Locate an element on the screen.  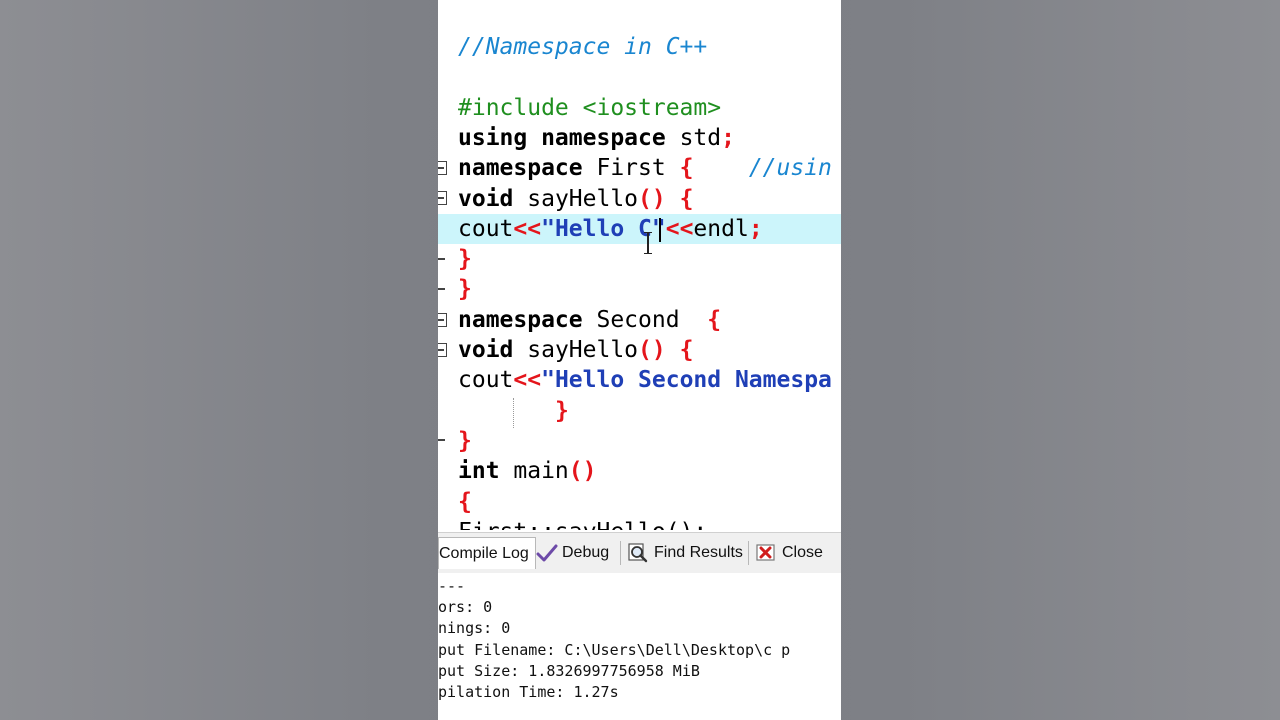
close-button: Close is located at coordinates (789, 553).